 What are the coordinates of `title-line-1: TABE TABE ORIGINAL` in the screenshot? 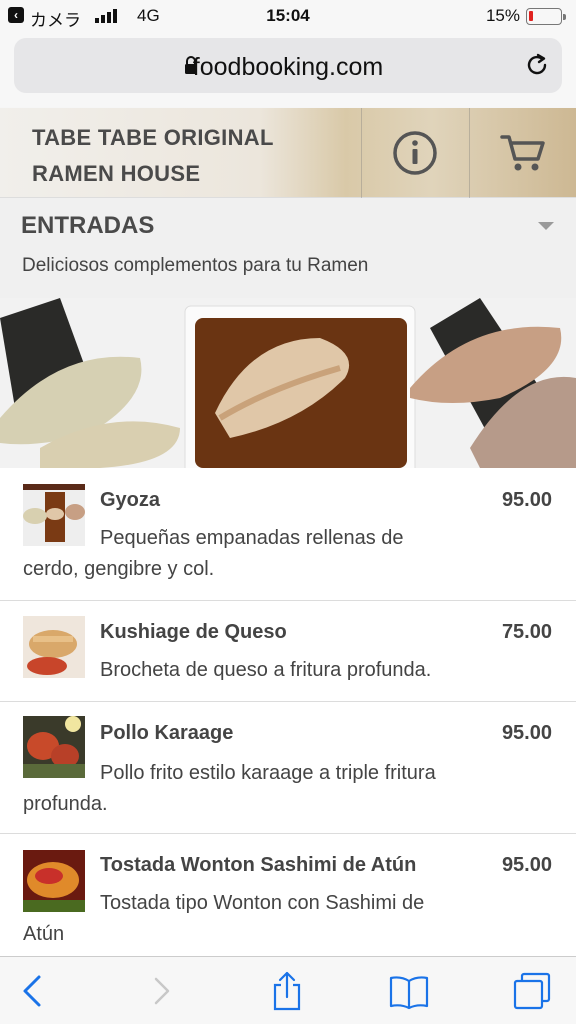 It's located at (153, 137).